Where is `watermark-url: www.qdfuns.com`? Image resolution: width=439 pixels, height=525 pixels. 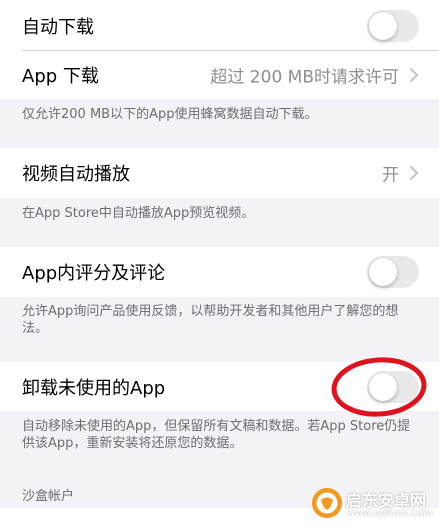 watermark-url: www.qdfuns.com is located at coordinates (390, 513).